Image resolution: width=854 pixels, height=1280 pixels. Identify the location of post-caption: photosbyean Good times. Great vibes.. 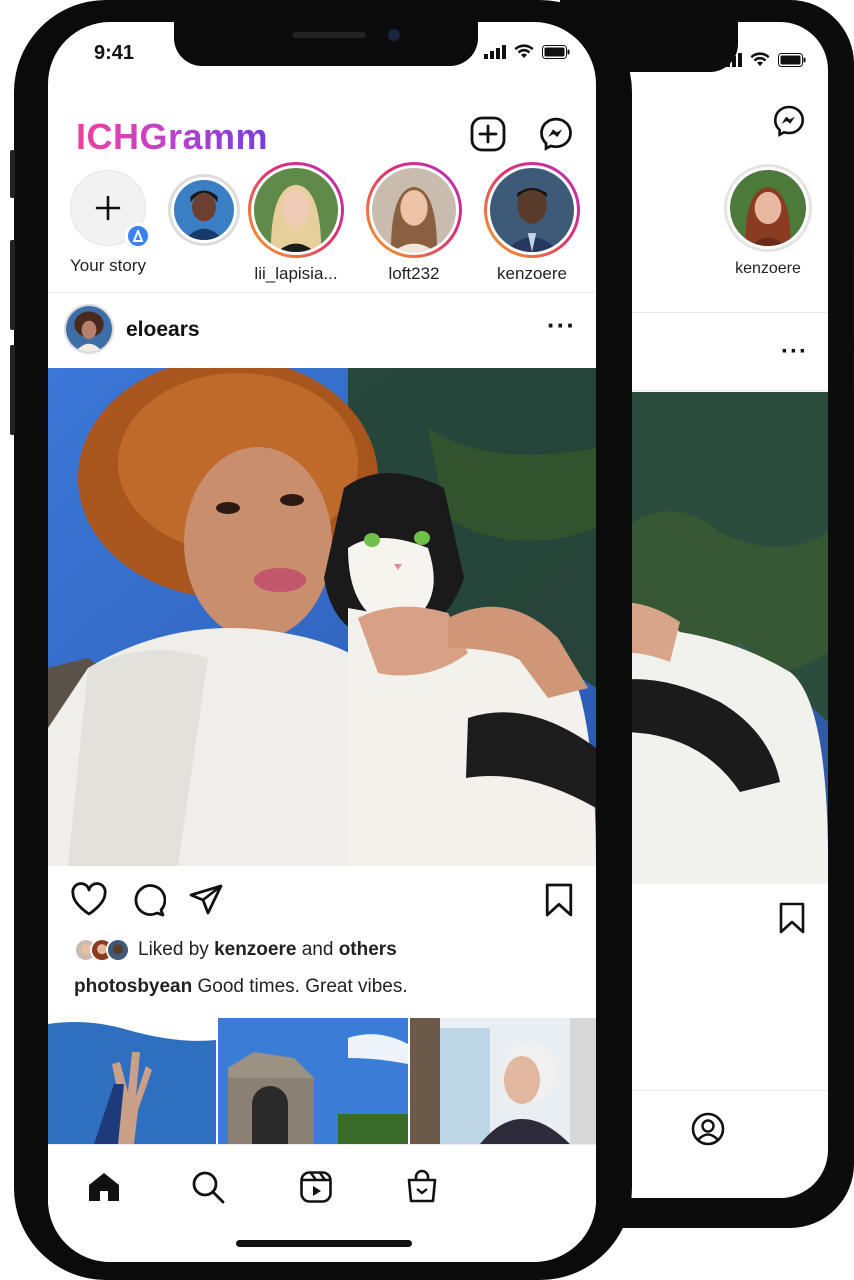
(241, 987).